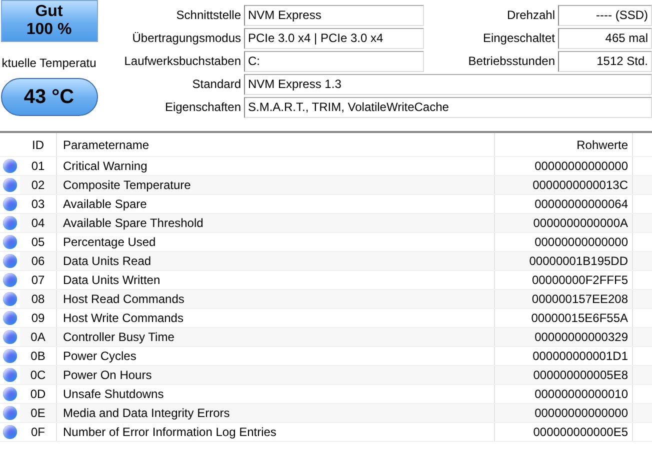 The height and width of the screenshot is (458, 652). Describe the element at coordinates (564, 337) in the screenshot. I see `table-cell: 00000000000329` at that location.